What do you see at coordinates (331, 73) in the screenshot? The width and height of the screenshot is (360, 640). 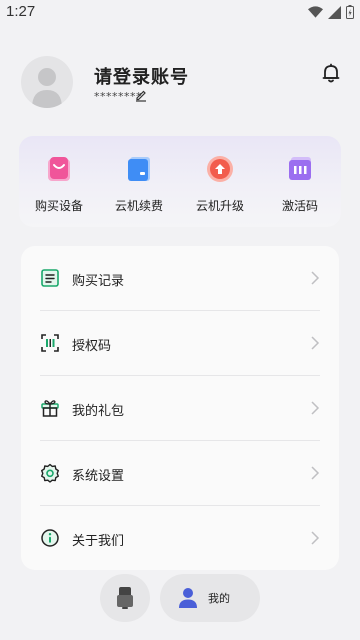 I see `notification-bell-icon` at bounding box center [331, 73].